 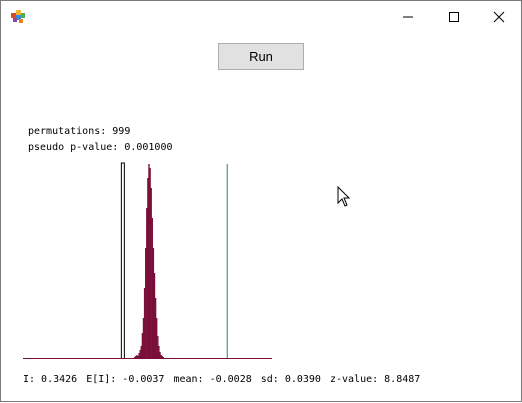 I want to click on stat-z-value: z-value: 8.8487, so click(x=375, y=379).